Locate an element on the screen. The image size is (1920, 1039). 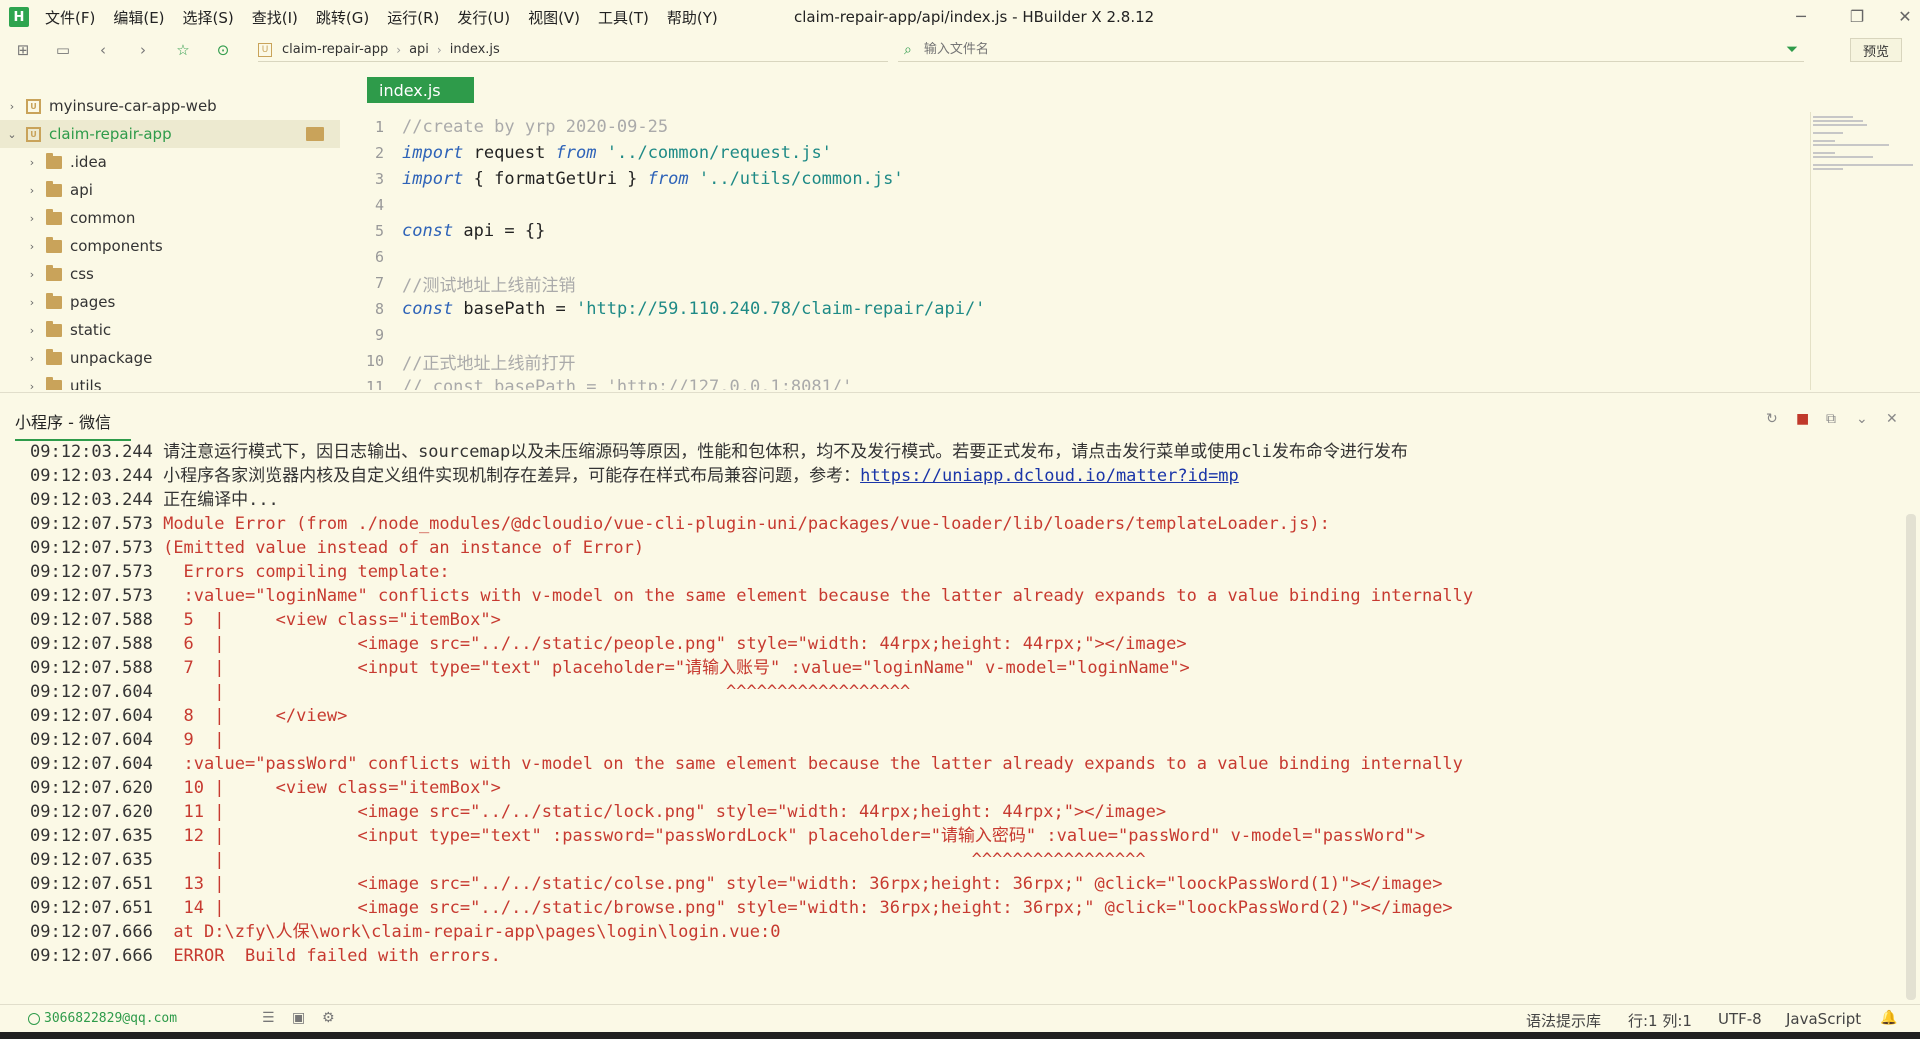
menu-item: 选择(S) is located at coordinates (208, 17).